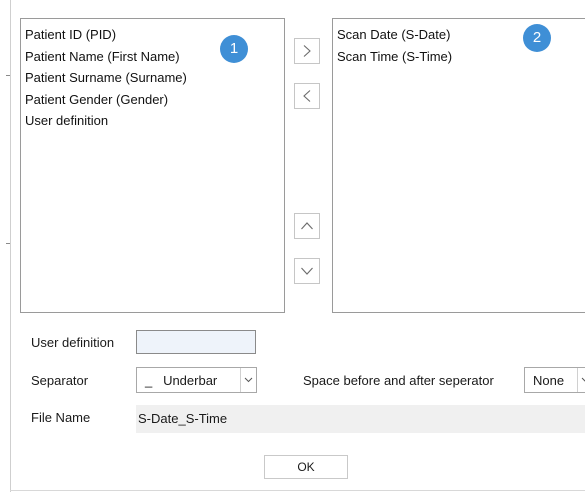 This screenshot has height=492, width=585. What do you see at coordinates (60, 380) in the screenshot?
I see `separator-label: Separator` at bounding box center [60, 380].